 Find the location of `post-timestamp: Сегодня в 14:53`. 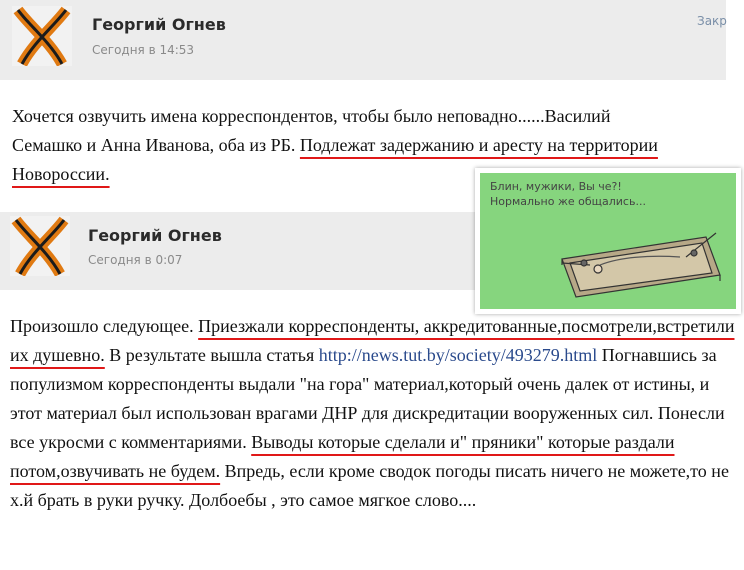

post-timestamp: Сегодня в 14:53 is located at coordinates (143, 50).